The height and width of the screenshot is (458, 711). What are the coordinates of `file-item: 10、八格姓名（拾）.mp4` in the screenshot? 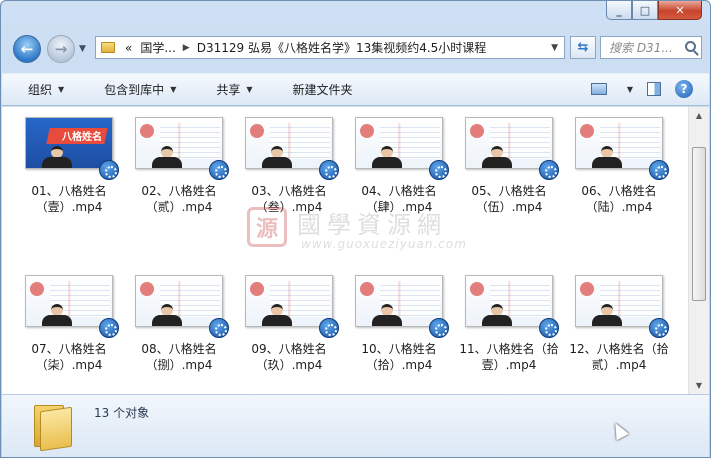 It's located at (399, 332).